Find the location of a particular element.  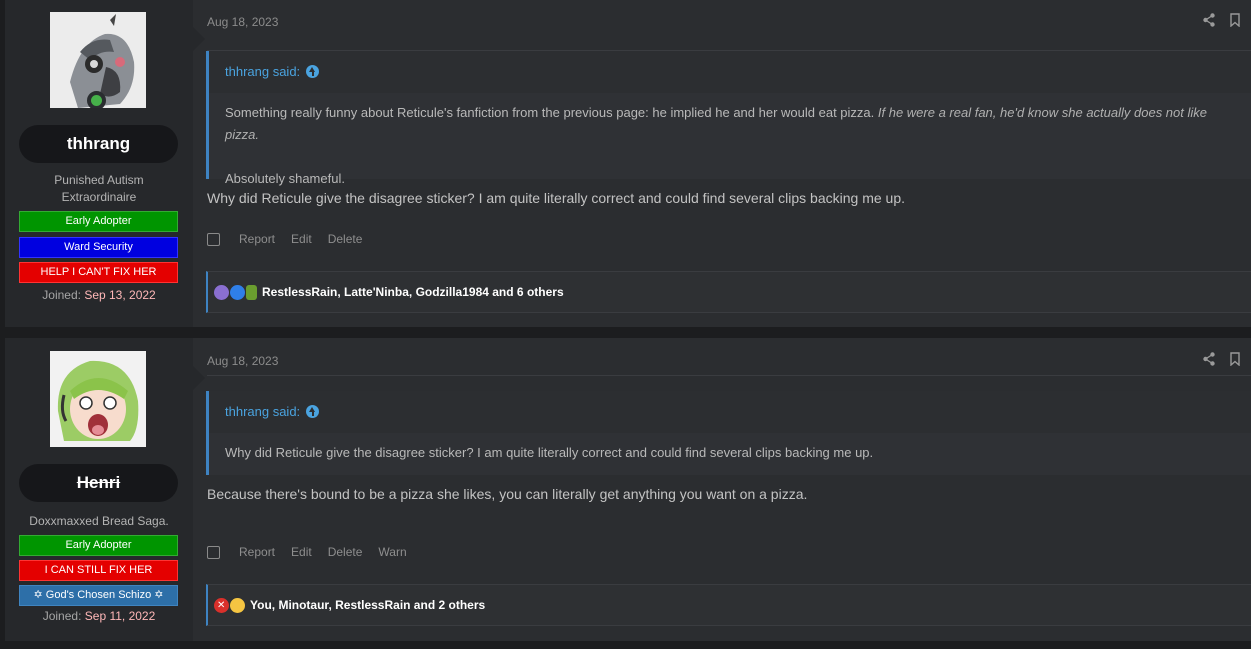

post-actions: Report Edit Delete is located at coordinates (292, 239).